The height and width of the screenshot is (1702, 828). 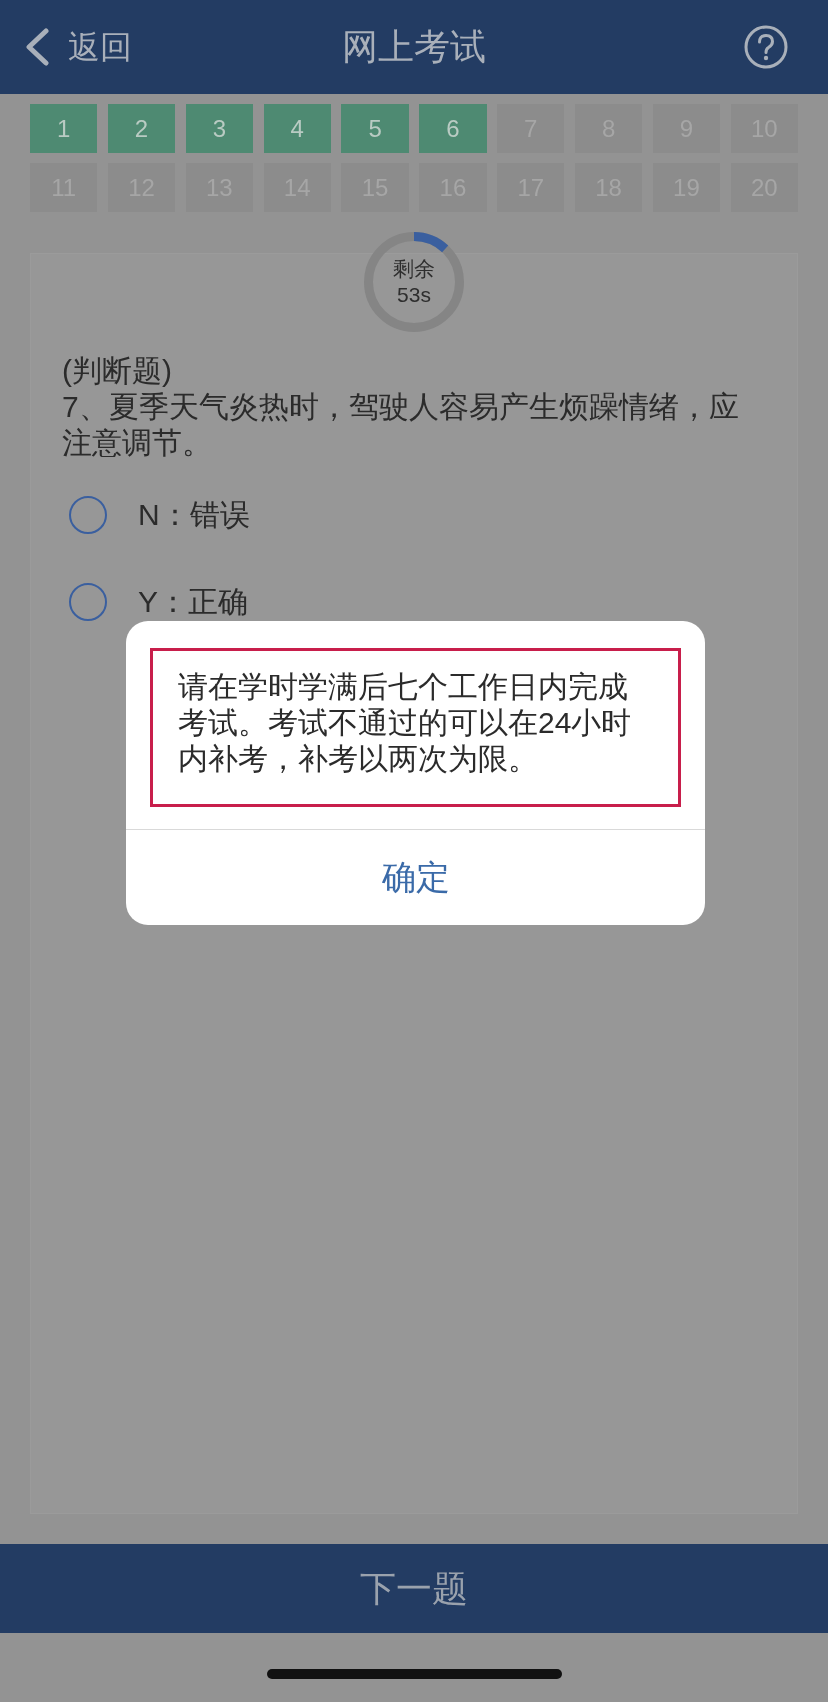 What do you see at coordinates (297, 128) in the screenshot?
I see `question-number-tab: 4` at bounding box center [297, 128].